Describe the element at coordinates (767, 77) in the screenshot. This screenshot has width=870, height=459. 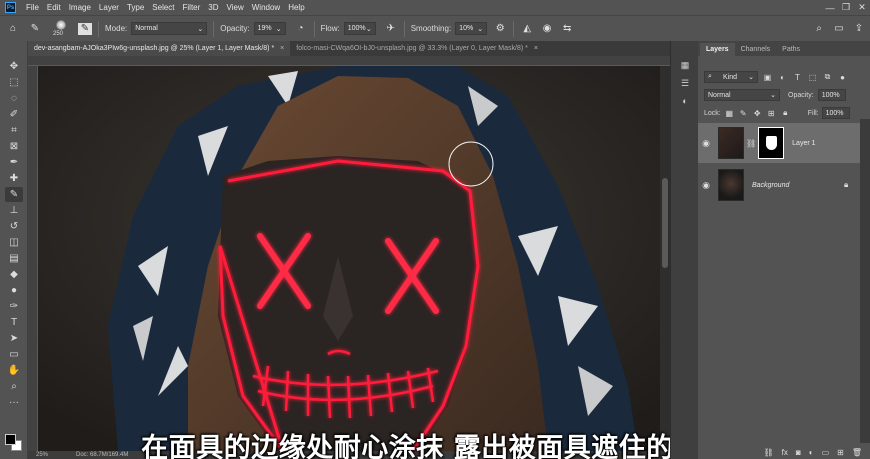
I see `pixel-filter-icon: ▣` at that location.